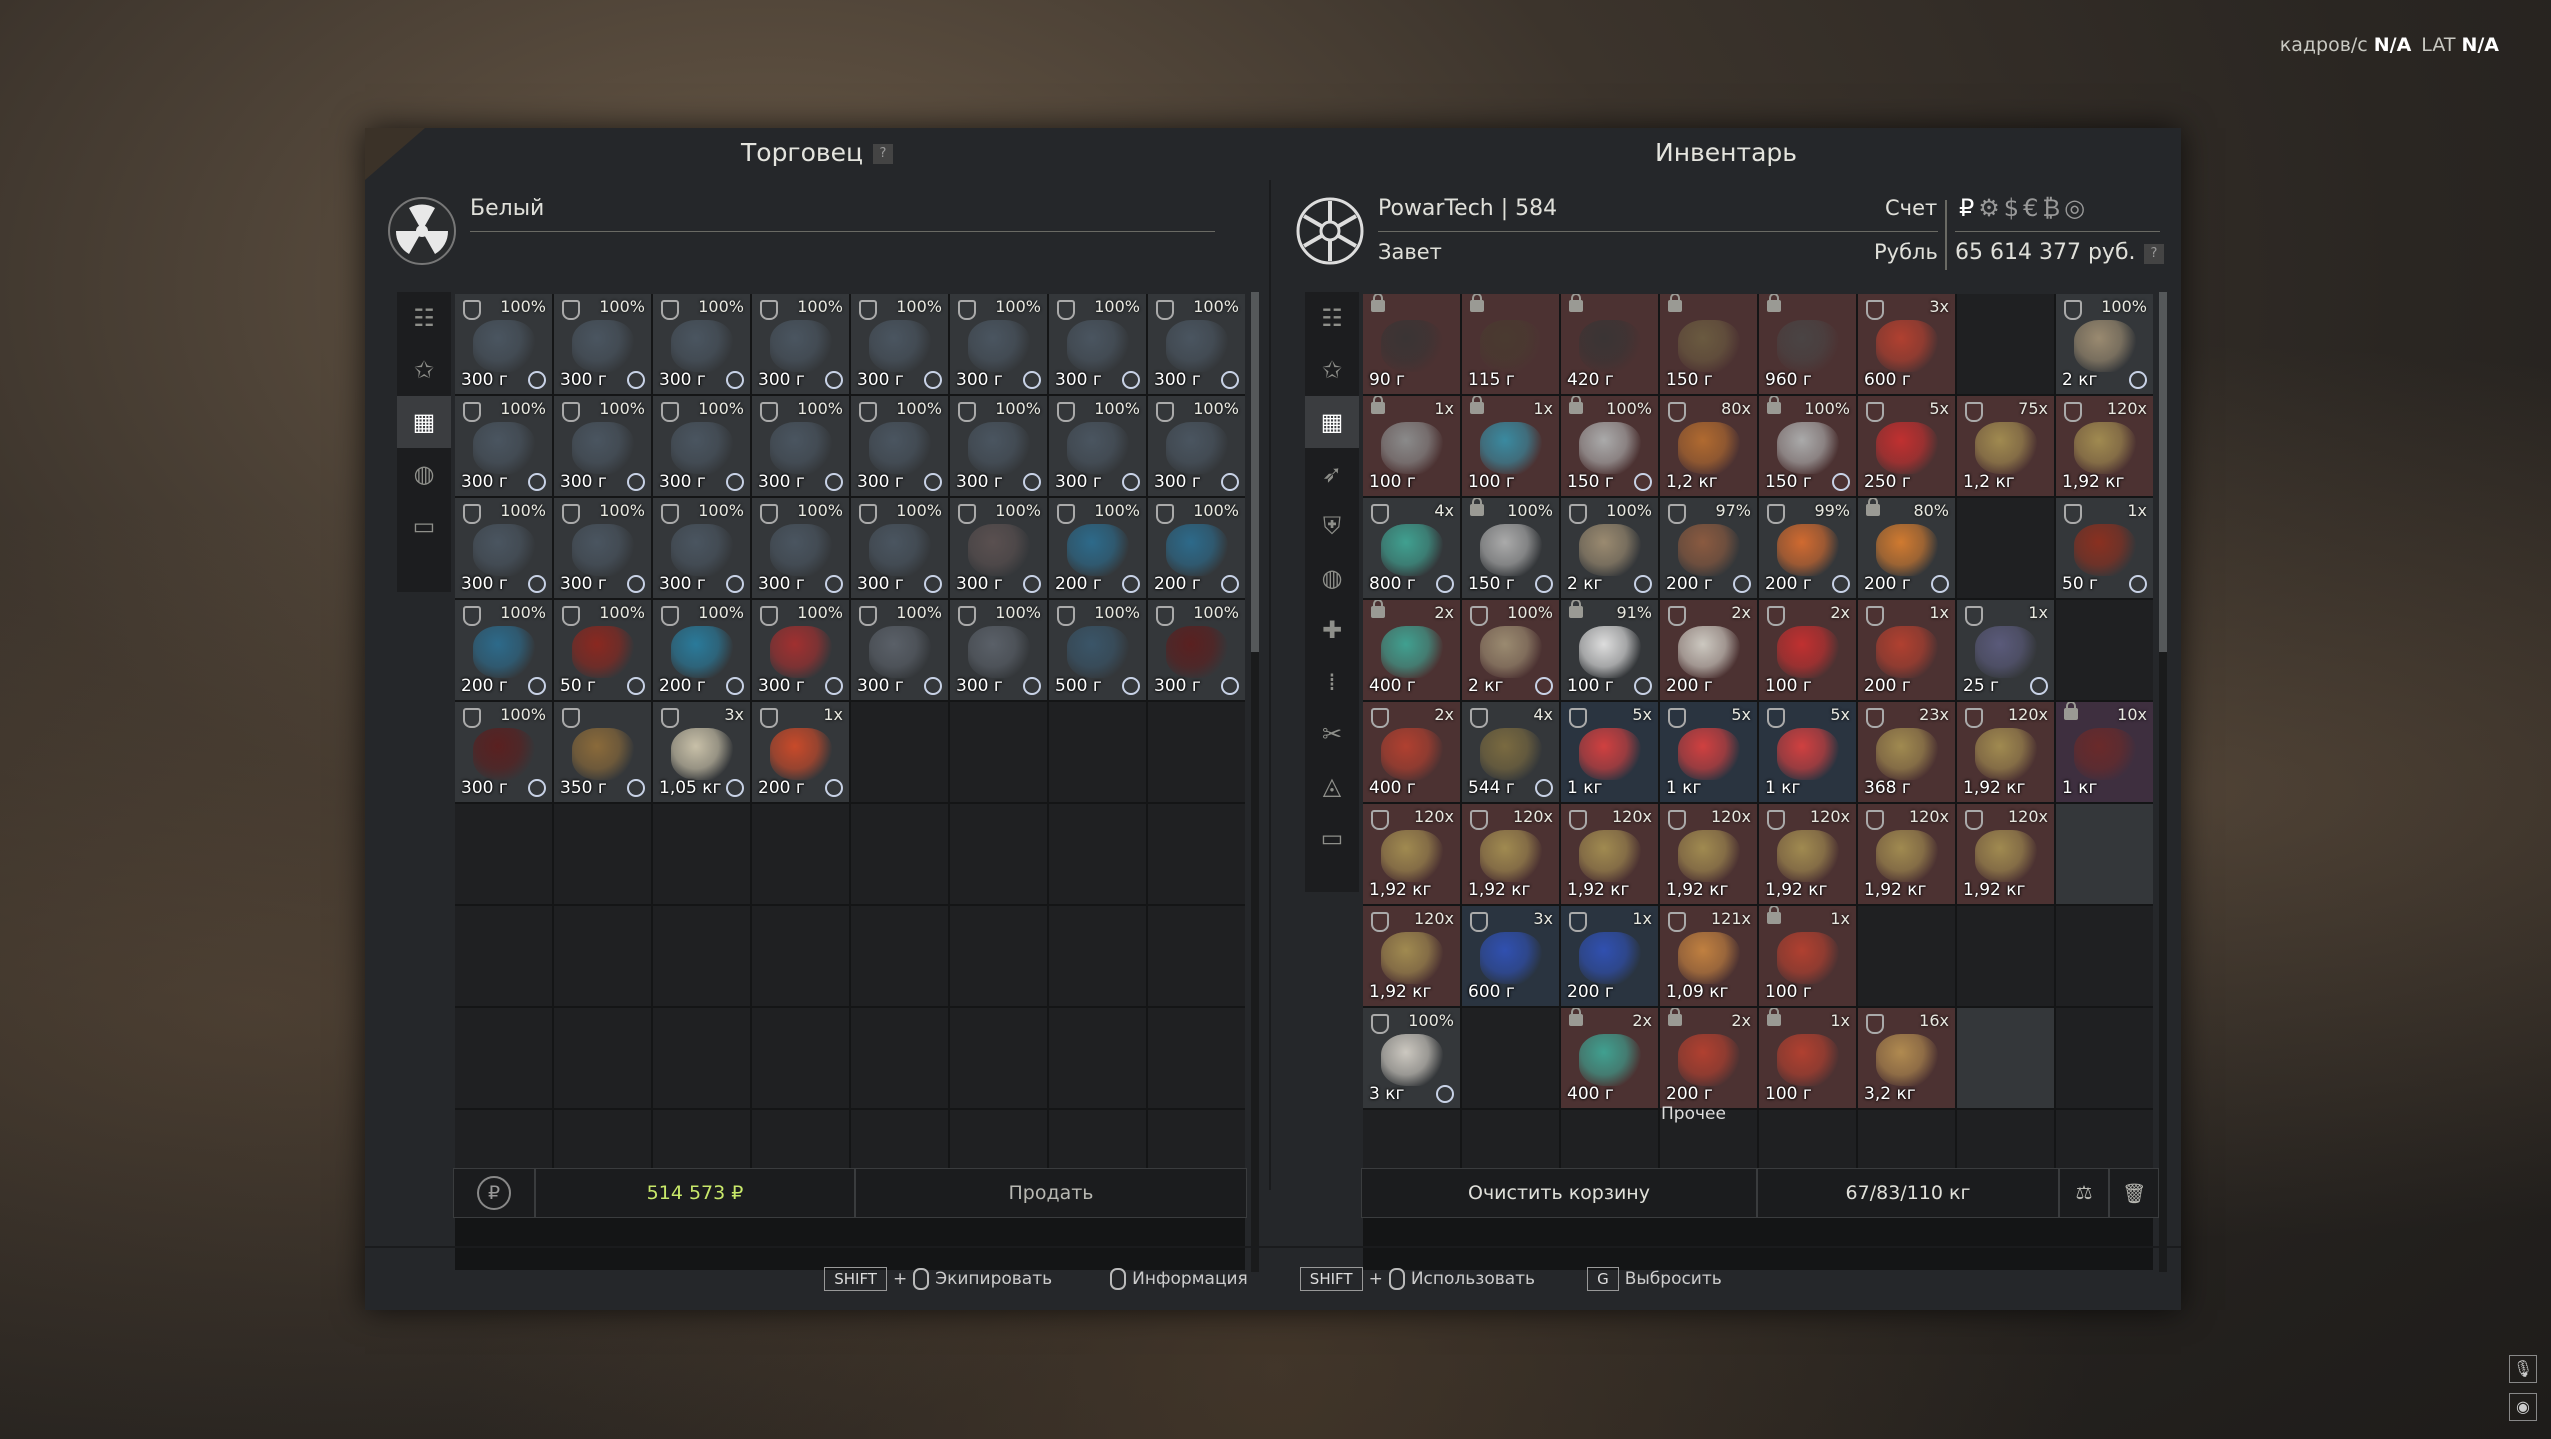  What do you see at coordinates (1989, 208) in the screenshot?
I see `gear-currency-icon: ⚙` at bounding box center [1989, 208].